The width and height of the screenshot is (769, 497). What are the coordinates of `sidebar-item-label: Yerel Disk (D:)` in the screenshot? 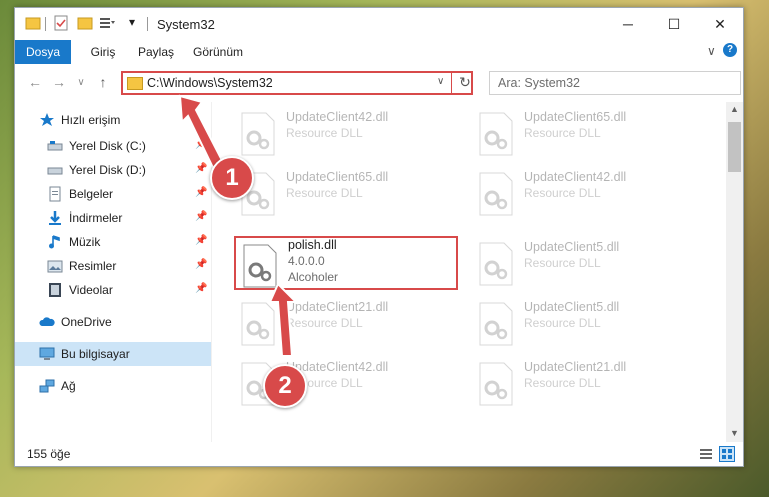 It's located at (107, 170).